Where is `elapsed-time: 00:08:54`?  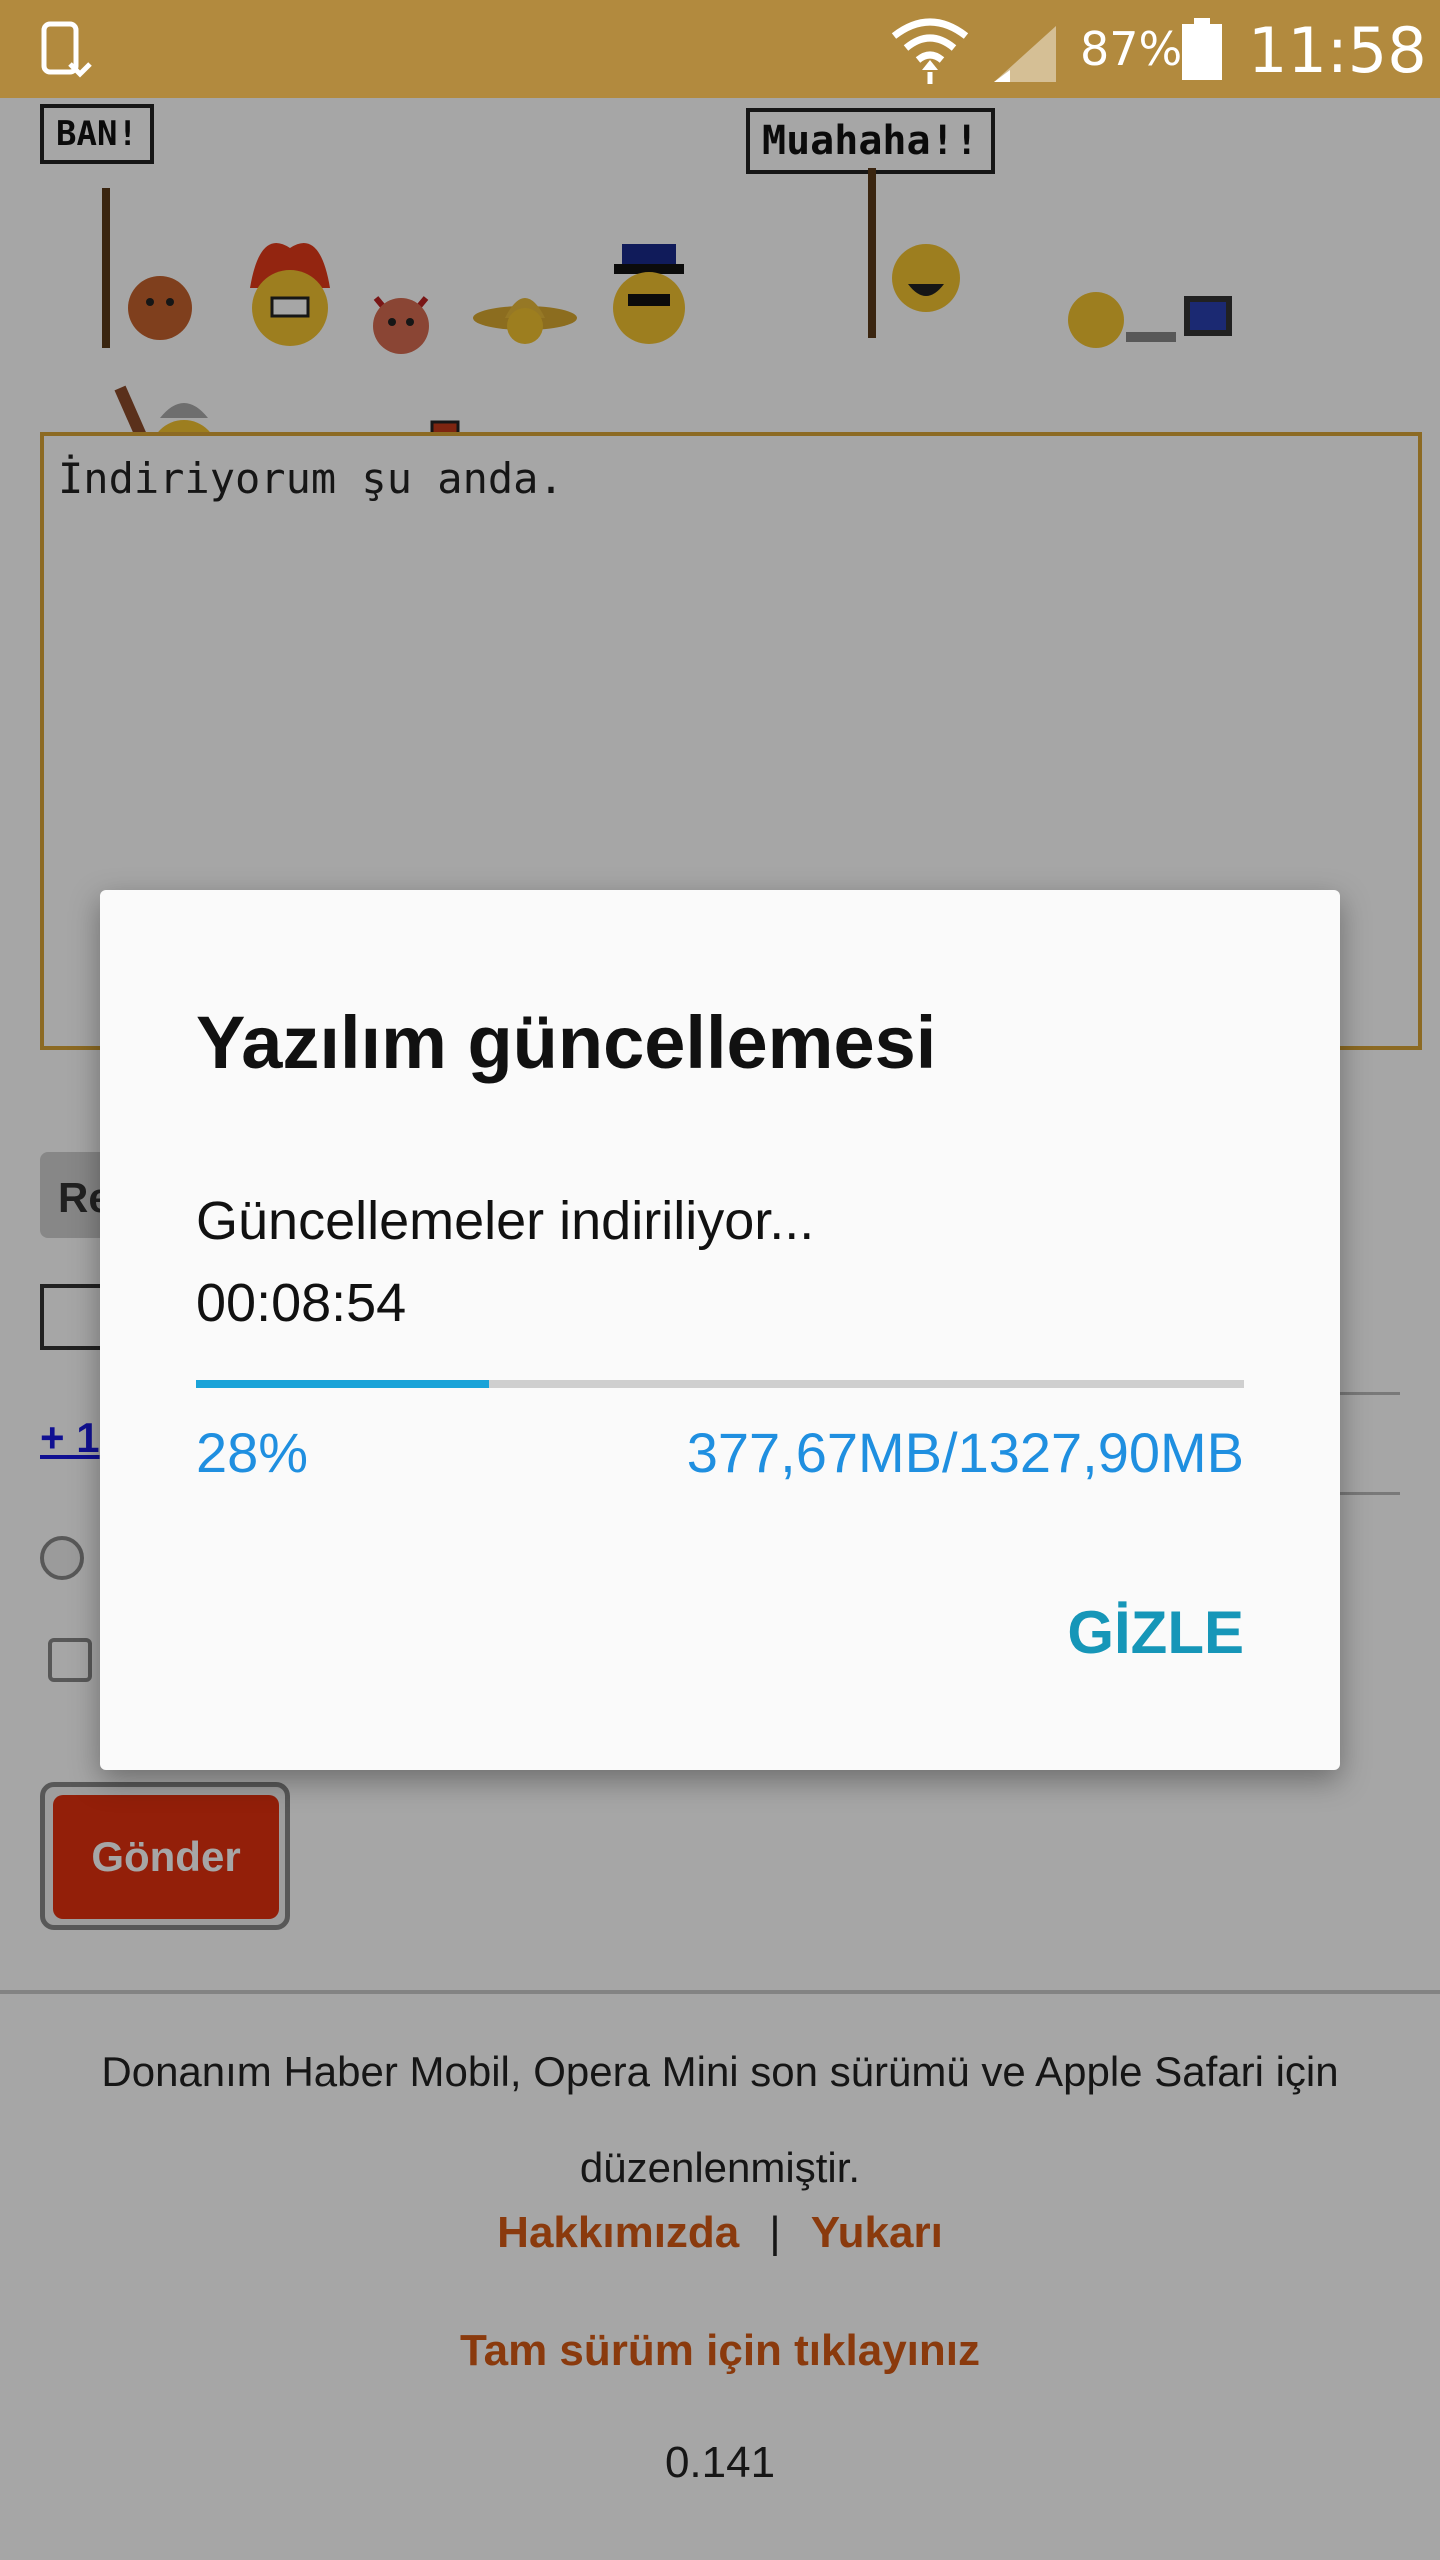
elapsed-time: 00:08:54 is located at coordinates (301, 1303).